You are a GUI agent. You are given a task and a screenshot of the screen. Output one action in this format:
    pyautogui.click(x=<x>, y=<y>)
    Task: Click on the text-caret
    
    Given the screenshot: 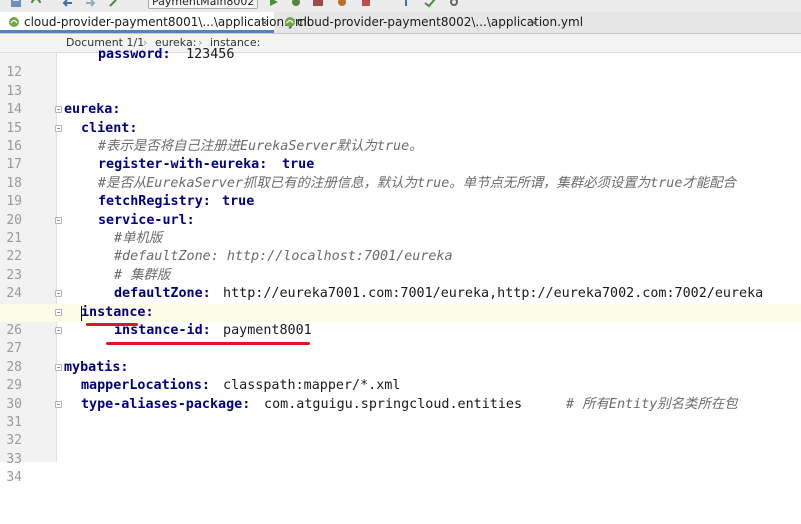 What is the action you would take?
    pyautogui.click(x=81, y=313)
    